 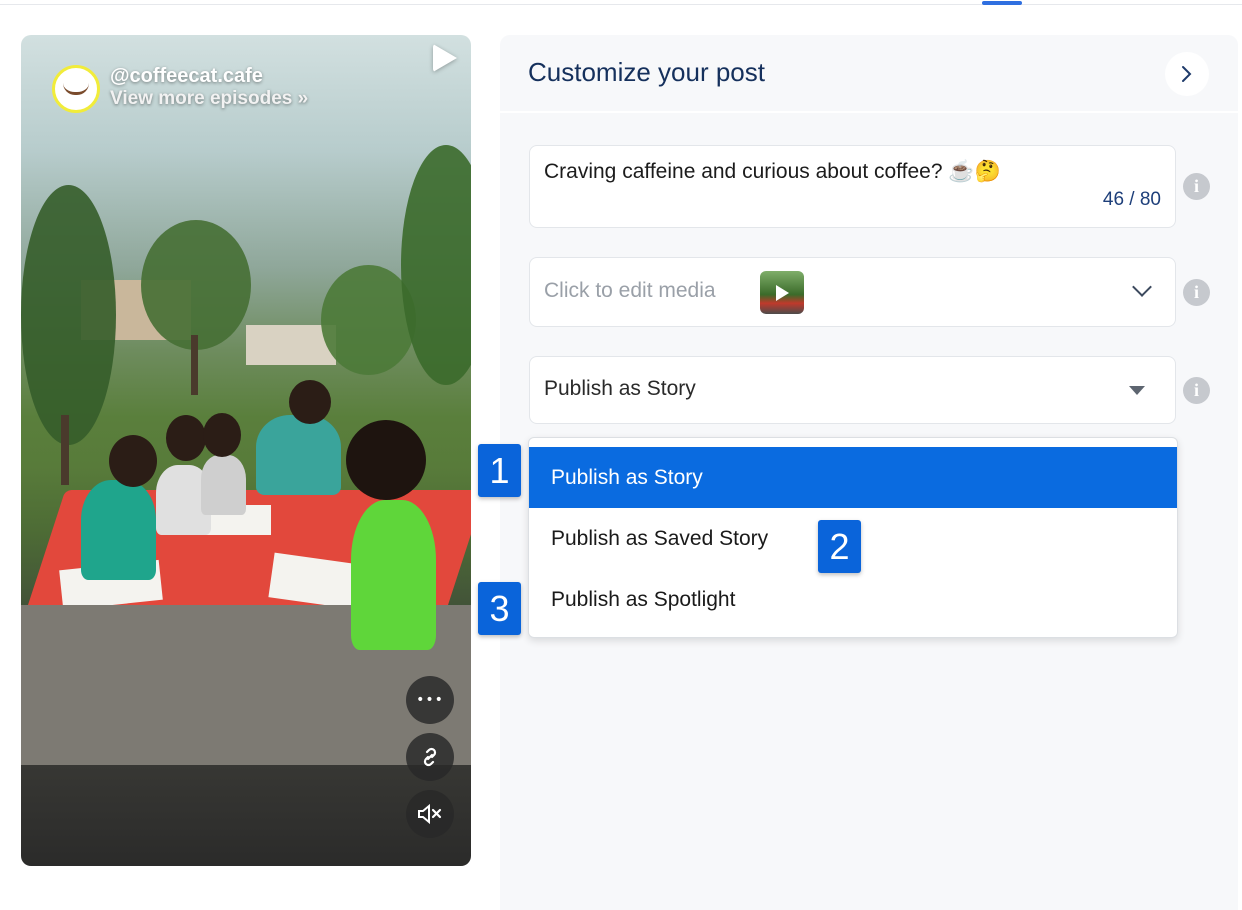 I want to click on panel-title: Customize your post, so click(x=646, y=72).